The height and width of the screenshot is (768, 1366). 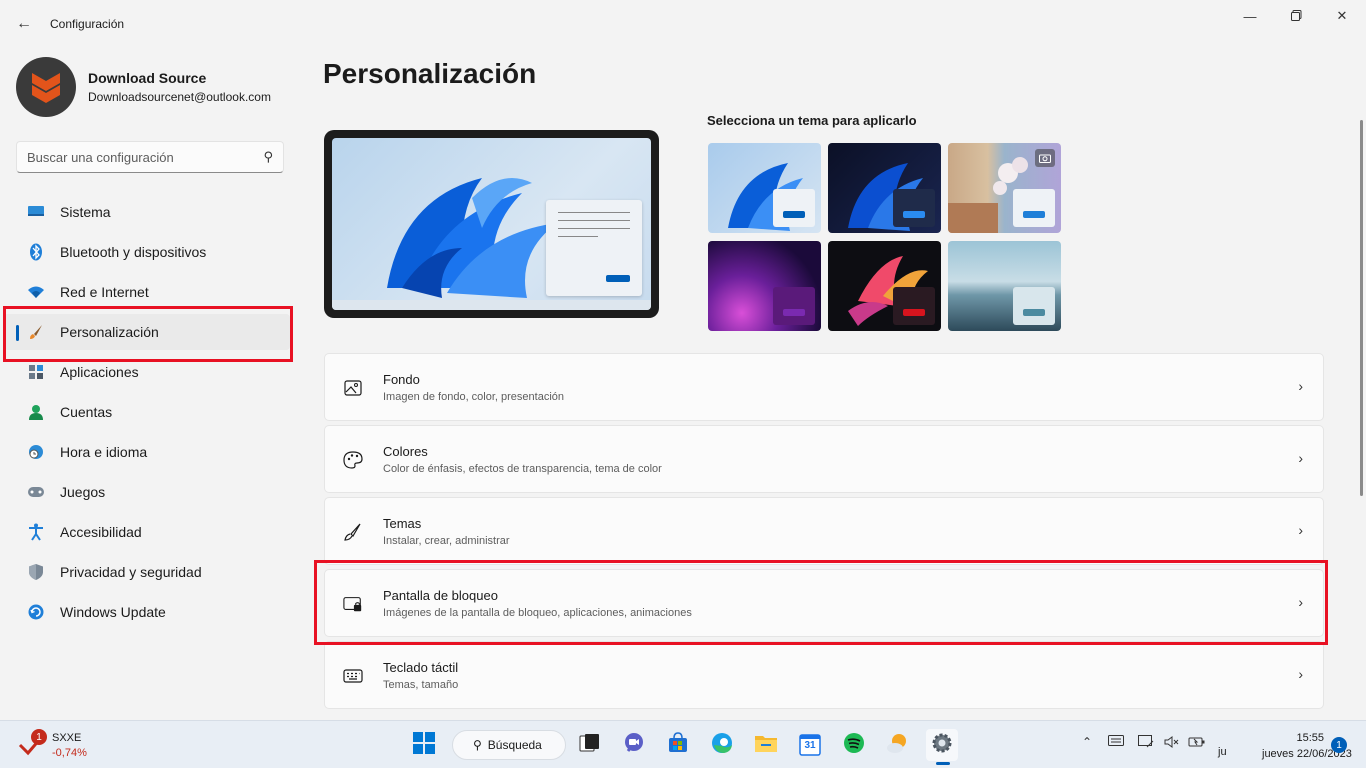 I want to click on windows-logo-icon, so click(x=424, y=745).